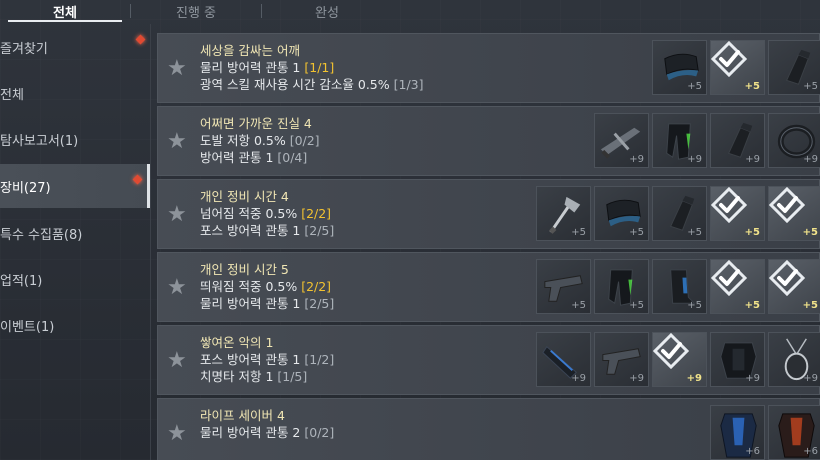 This screenshot has width=820, height=460. What do you see at coordinates (75, 279) in the screenshot?
I see `sidebar-item-achievements: 업적(1)` at bounding box center [75, 279].